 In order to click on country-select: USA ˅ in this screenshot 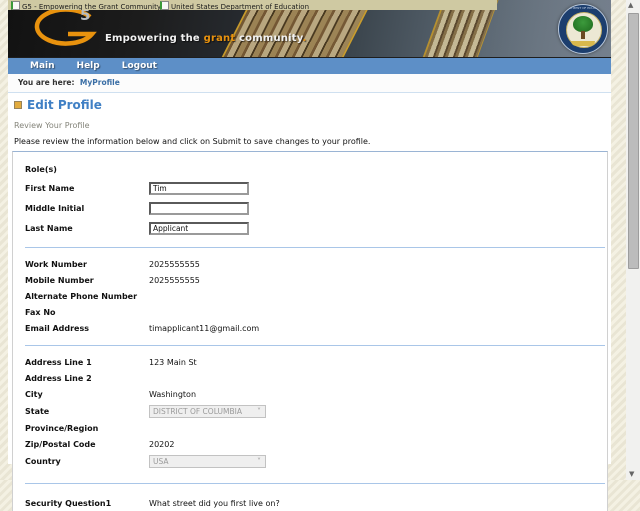, I will do `click(207, 461)`.